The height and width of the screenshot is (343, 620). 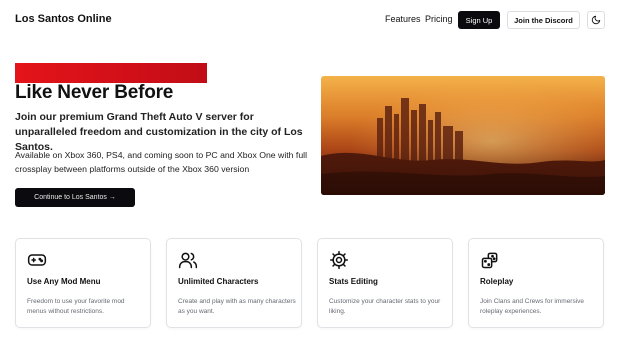 I want to click on theme-toggle-button, so click(x=596, y=20).